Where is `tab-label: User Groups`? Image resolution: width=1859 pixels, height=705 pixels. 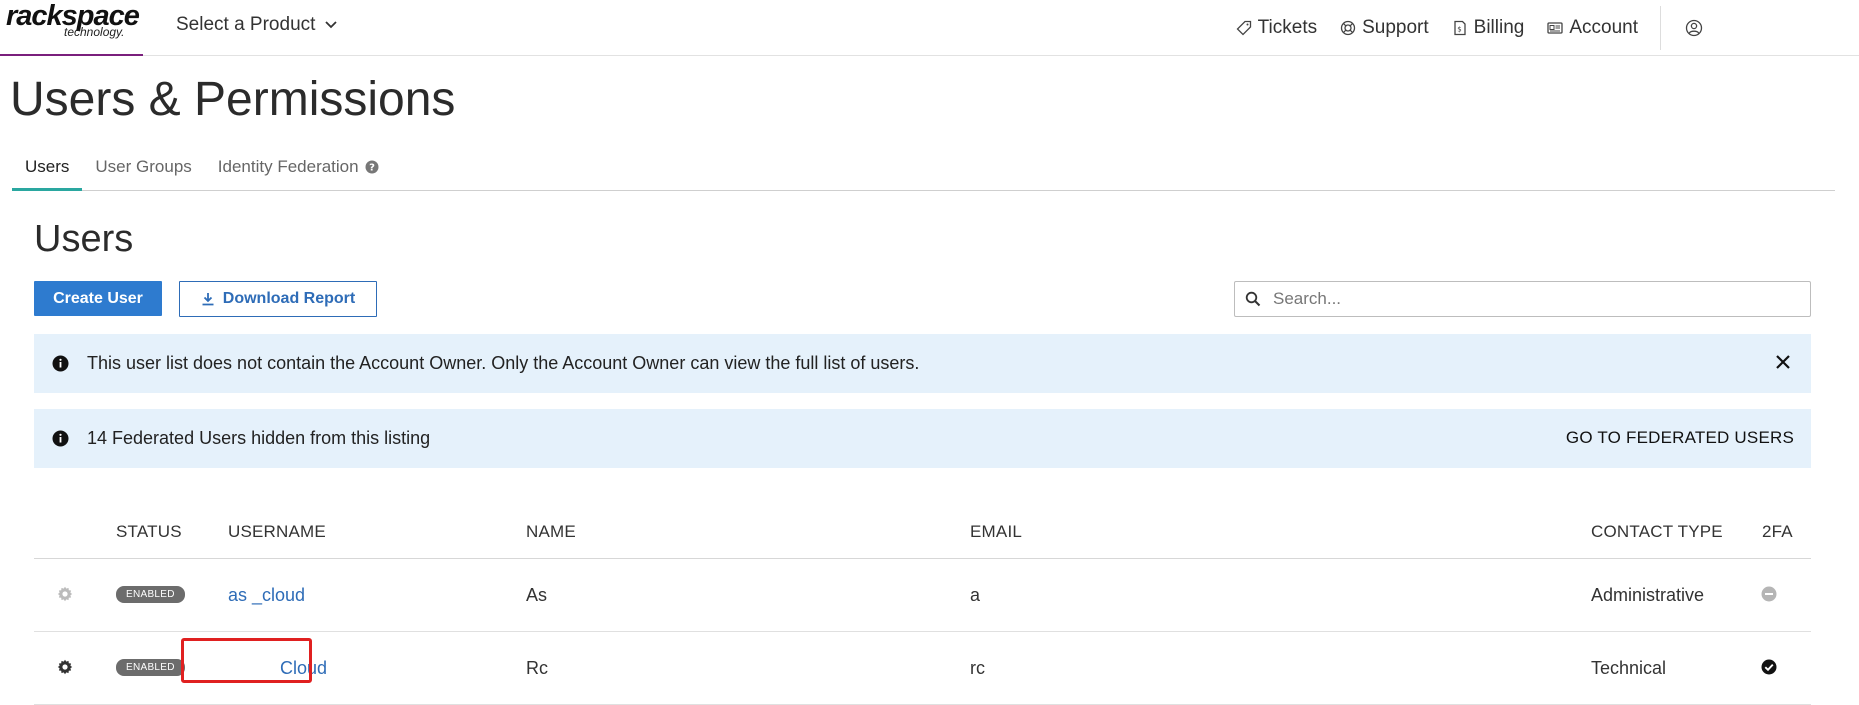
tab-label: User Groups is located at coordinates (143, 166).